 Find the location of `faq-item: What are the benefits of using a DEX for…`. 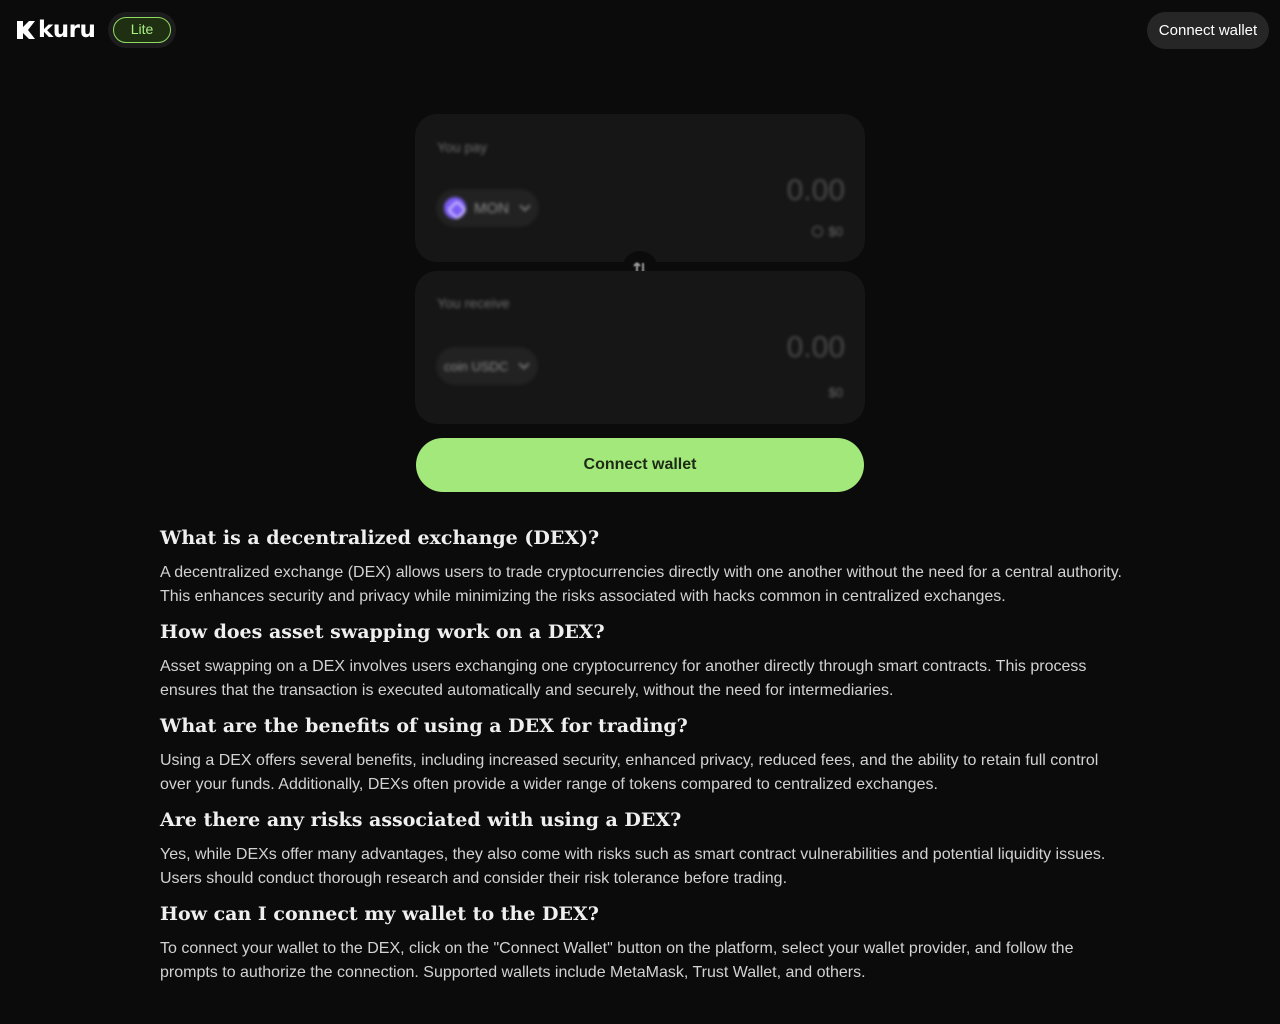

faq-item: What are the benefits of using a DEX for… is located at coordinates (645, 754).